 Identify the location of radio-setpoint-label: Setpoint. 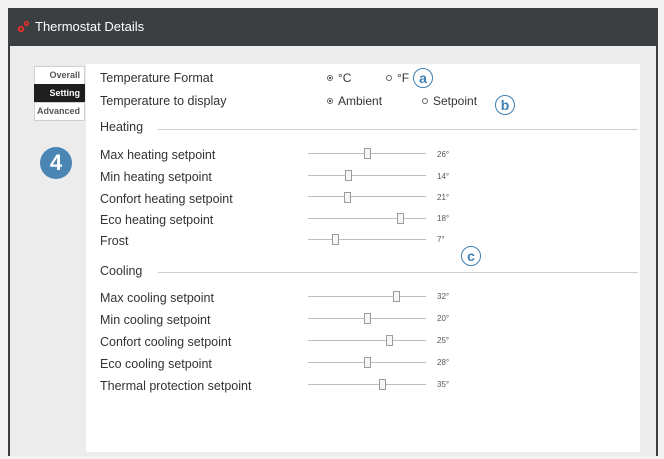
(455, 101).